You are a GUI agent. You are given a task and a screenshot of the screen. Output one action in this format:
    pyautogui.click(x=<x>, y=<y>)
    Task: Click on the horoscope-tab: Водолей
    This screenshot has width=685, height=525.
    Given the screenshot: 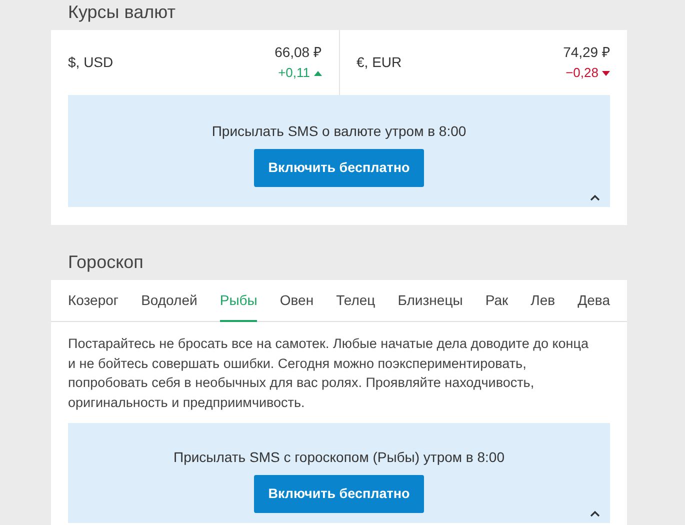 What is the action you would take?
    pyautogui.click(x=169, y=301)
    